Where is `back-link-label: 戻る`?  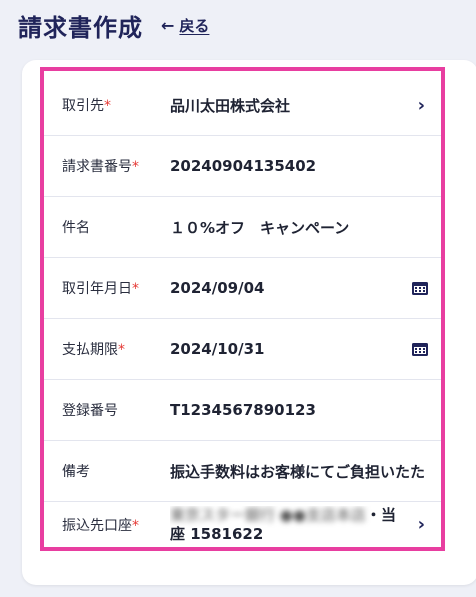 back-link-label: 戻る is located at coordinates (194, 26).